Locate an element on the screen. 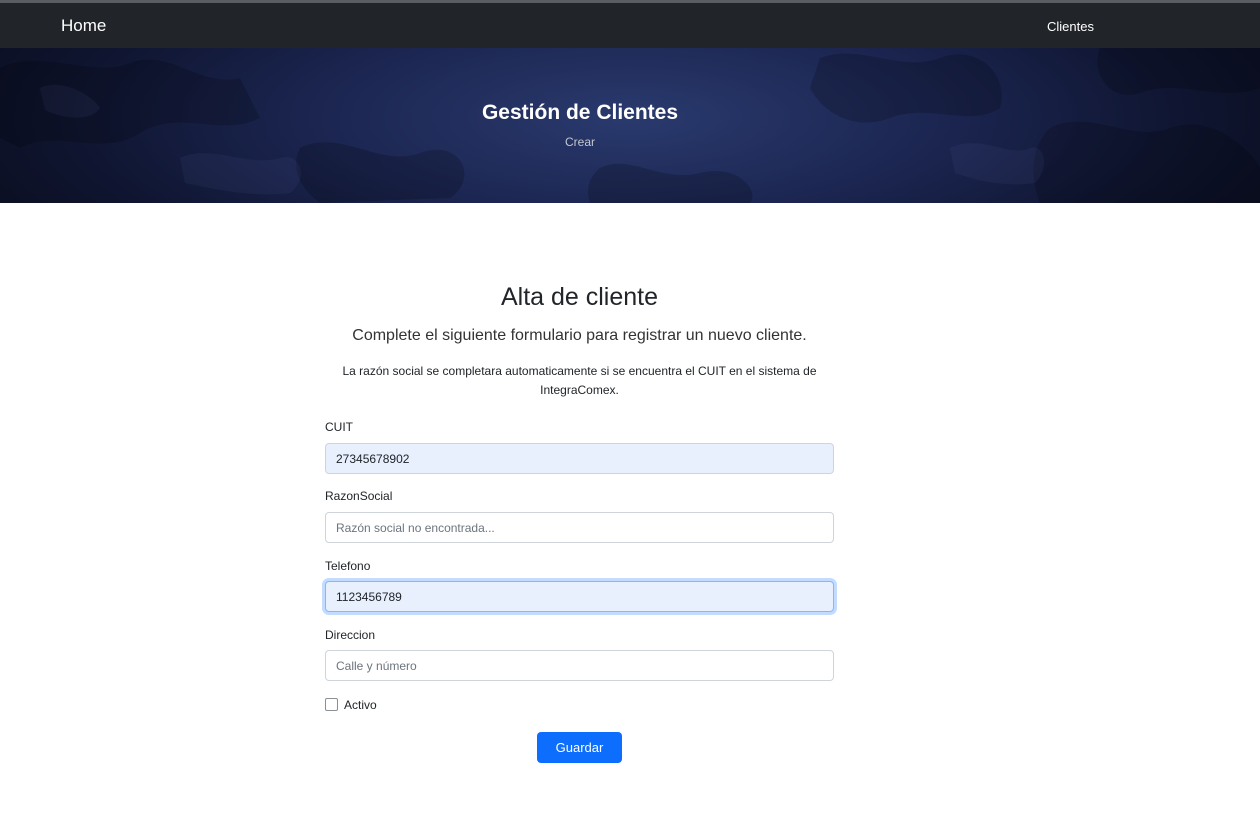 The image size is (1260, 821). guardar-button: Guardar is located at coordinates (579, 747).